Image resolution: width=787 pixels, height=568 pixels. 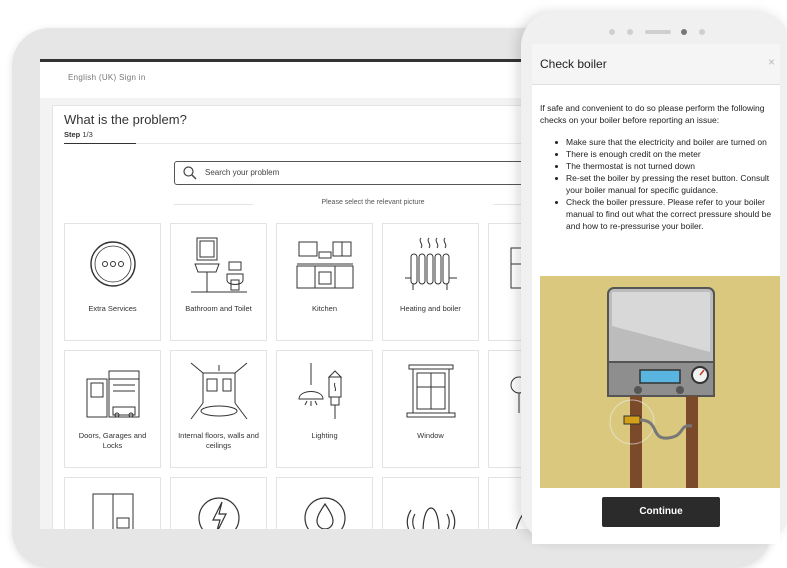 What do you see at coordinates (113, 264) in the screenshot?
I see `dots-circle-icon` at bounding box center [113, 264].